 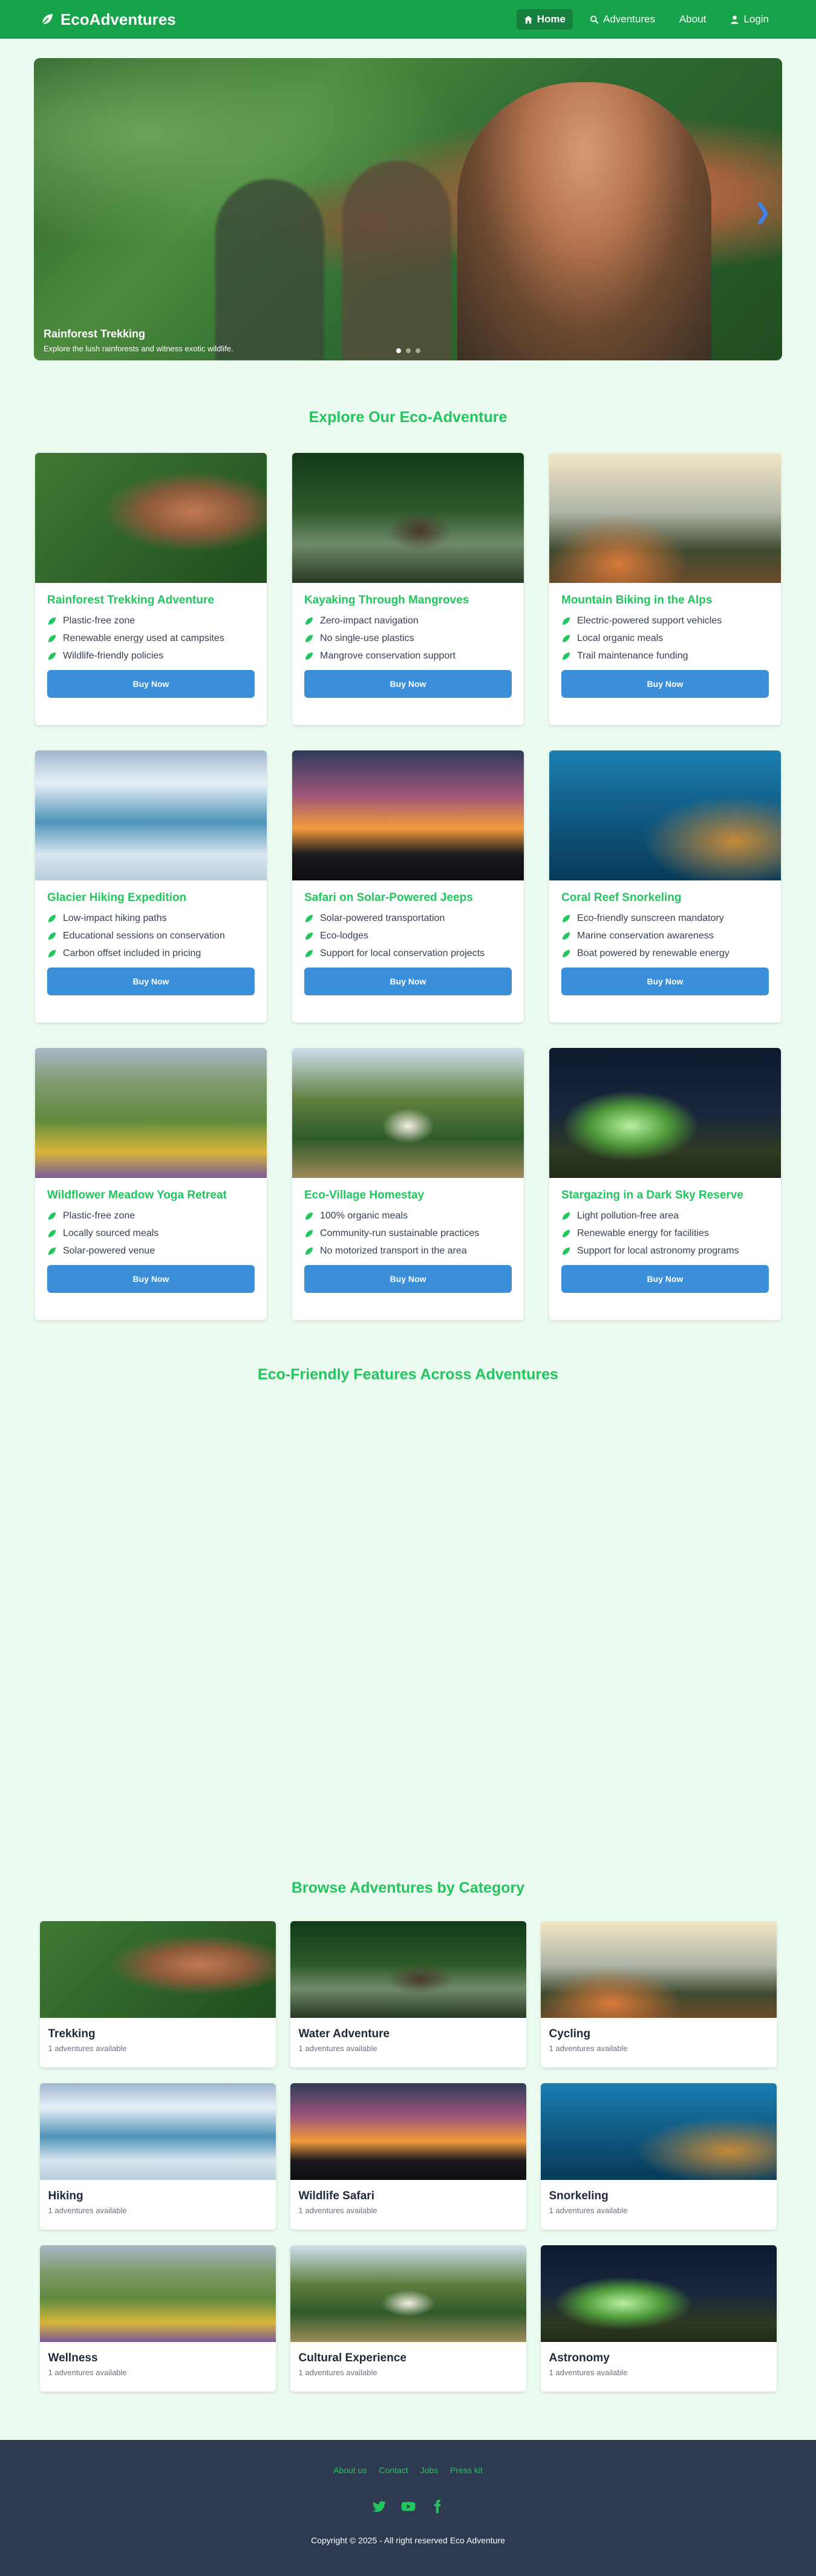 What do you see at coordinates (151, 918) in the screenshot?
I see `feature-item: Low-impact hiking paths` at bounding box center [151, 918].